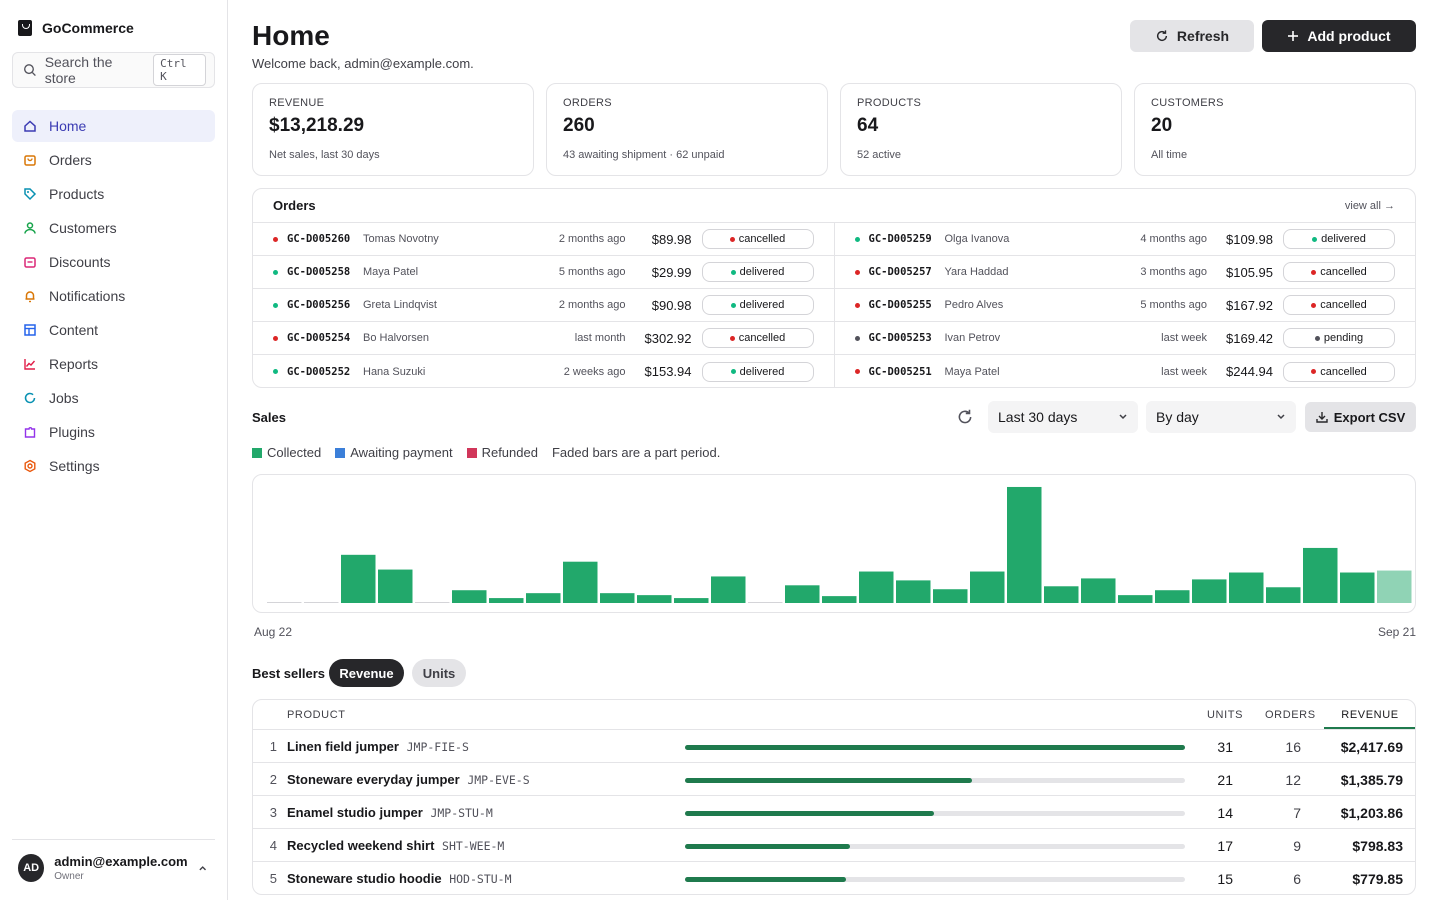 This screenshot has width=1440, height=900. Describe the element at coordinates (935, 813) in the screenshot. I see `revenue-share-bar` at that location.